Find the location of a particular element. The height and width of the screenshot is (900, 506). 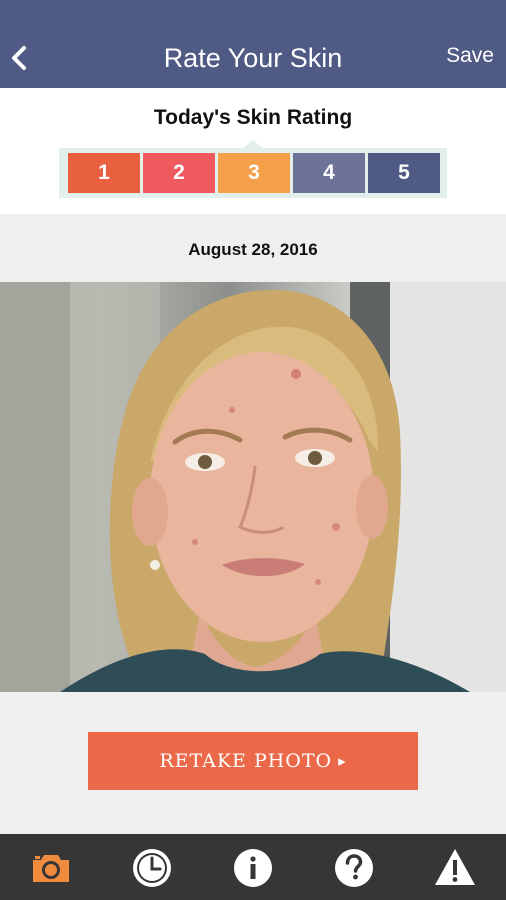

history-clock-icon is located at coordinates (152, 868).